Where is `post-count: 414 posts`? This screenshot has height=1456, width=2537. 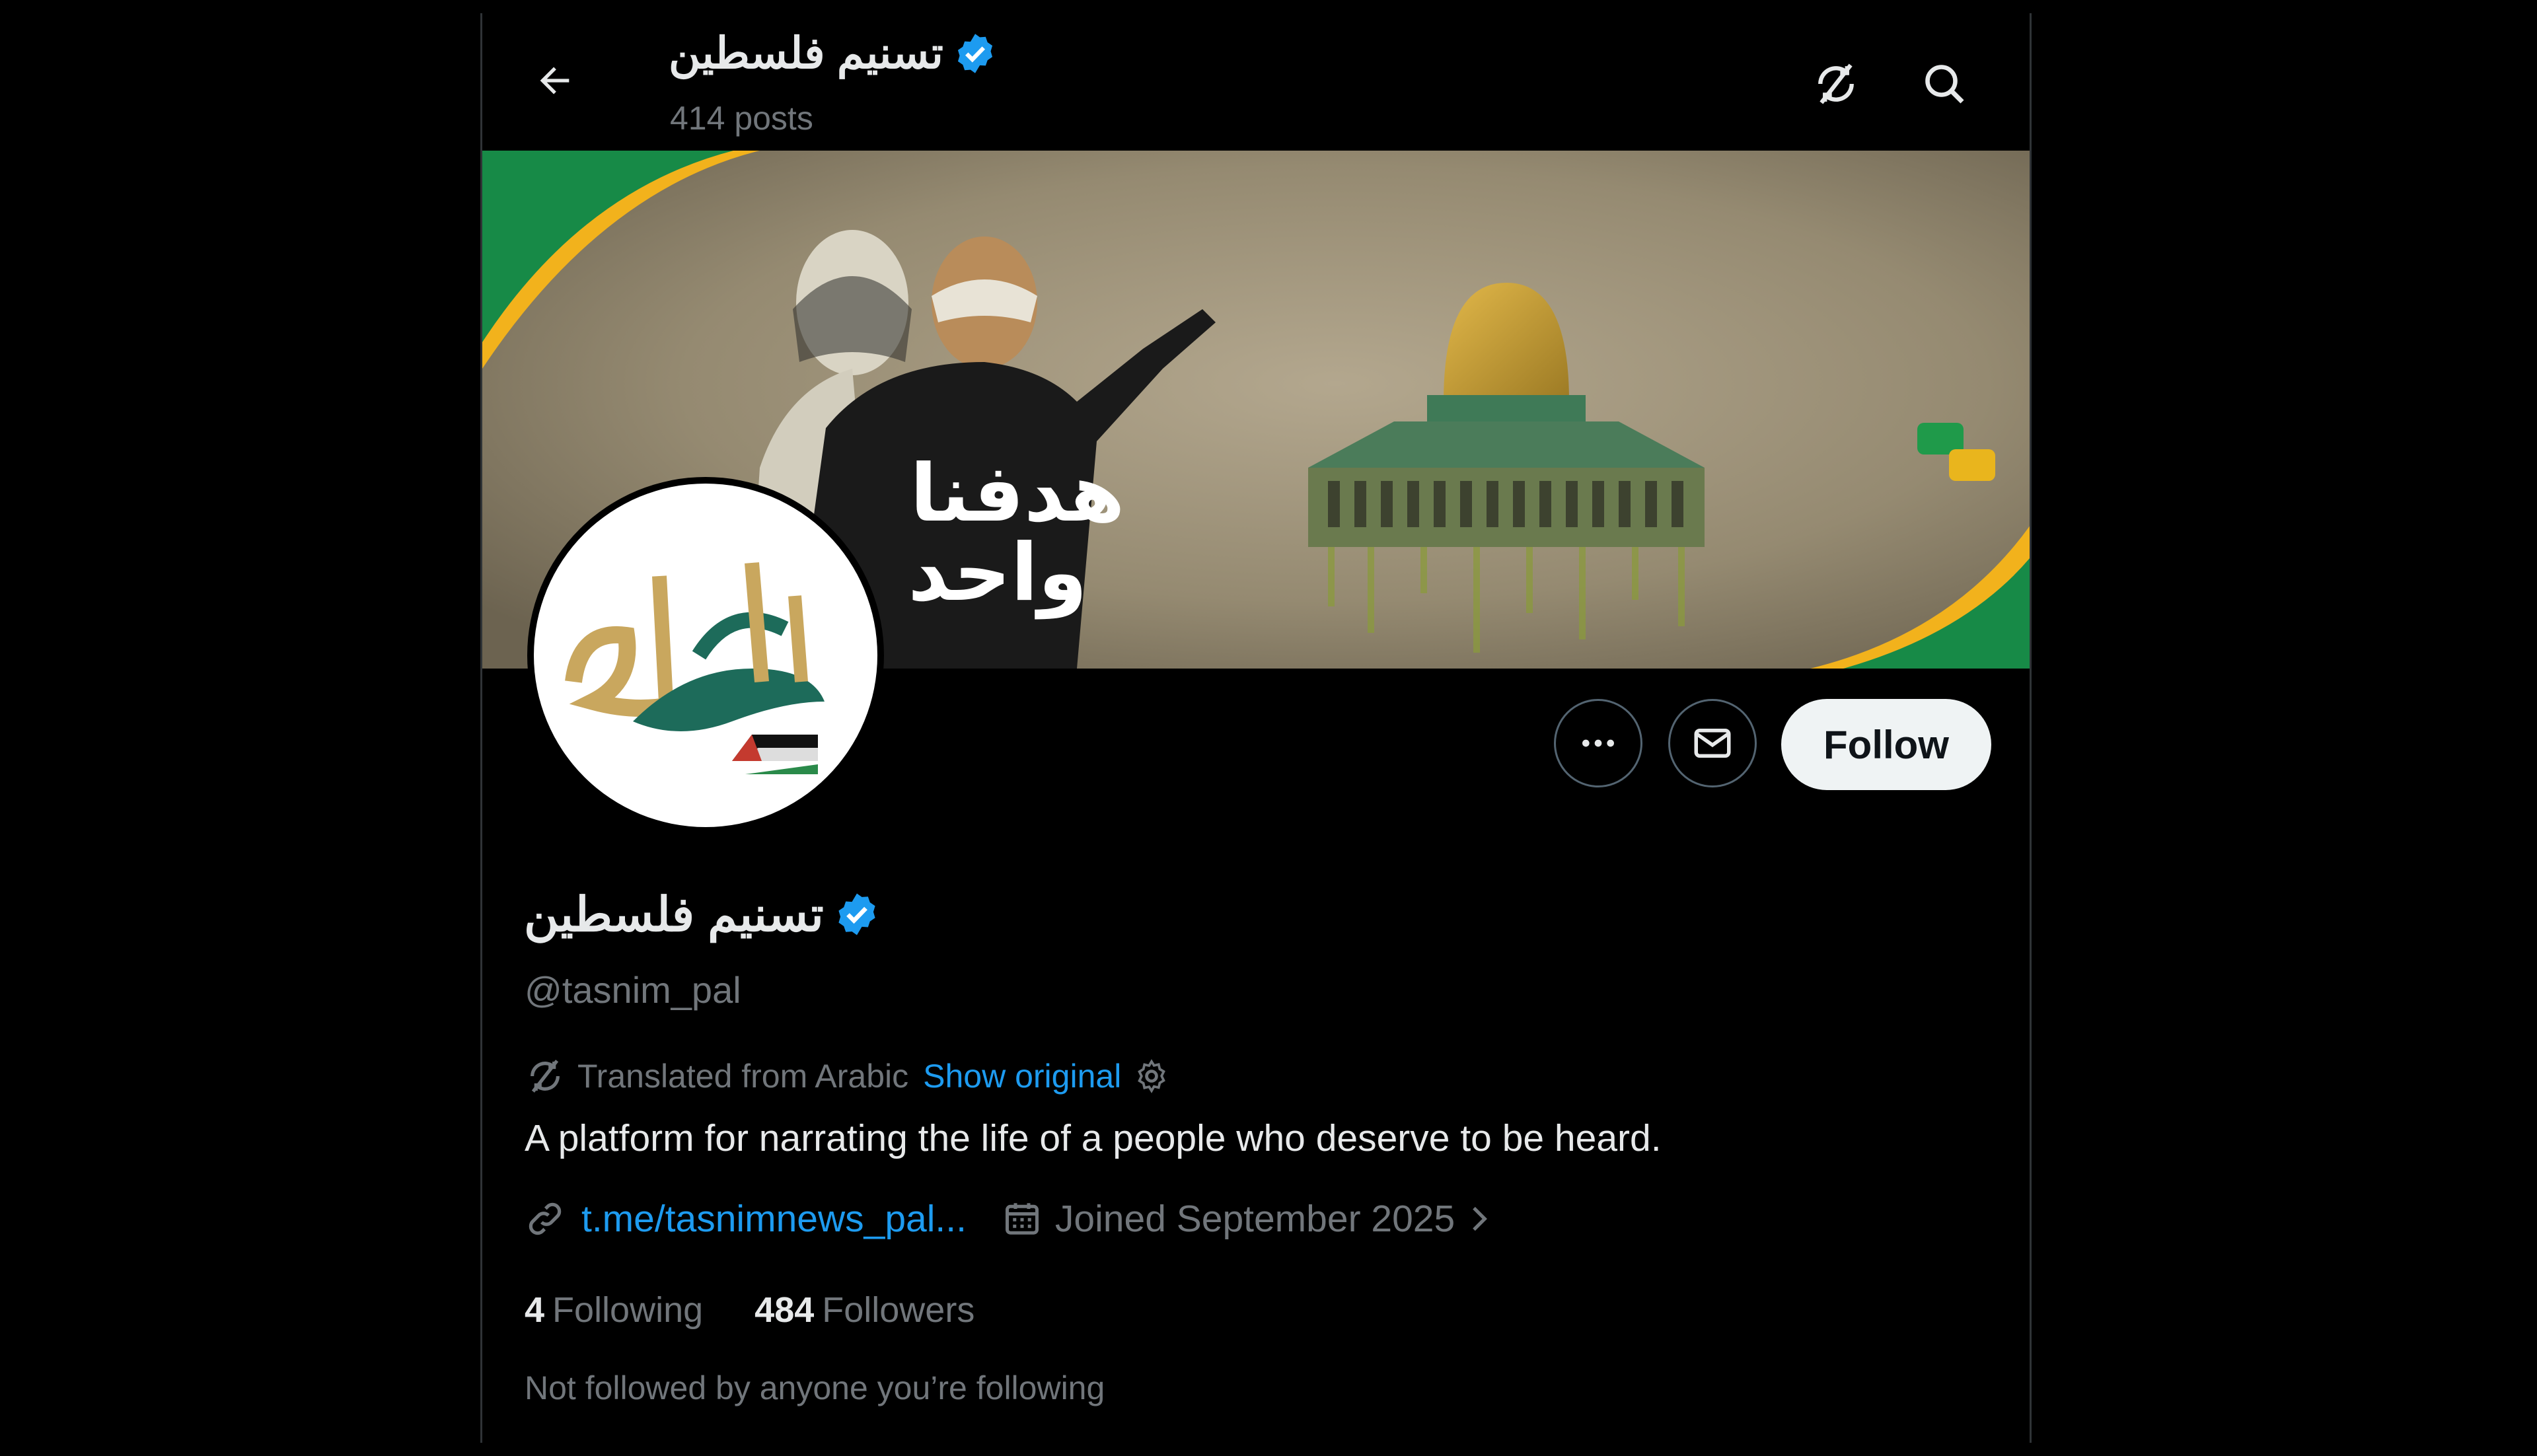
post-count: 414 posts is located at coordinates (742, 118).